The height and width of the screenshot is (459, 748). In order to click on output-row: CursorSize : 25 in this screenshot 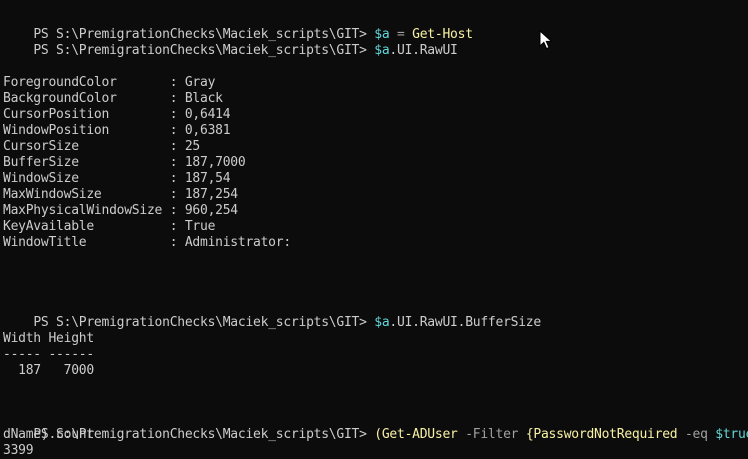, I will do `click(101, 146)`.